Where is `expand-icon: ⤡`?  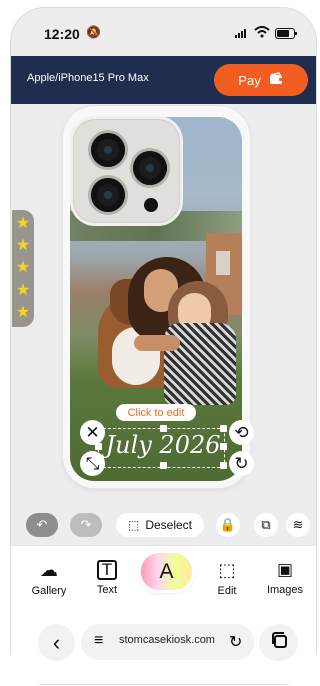
expand-icon: ⤡ is located at coordinates (92, 463).